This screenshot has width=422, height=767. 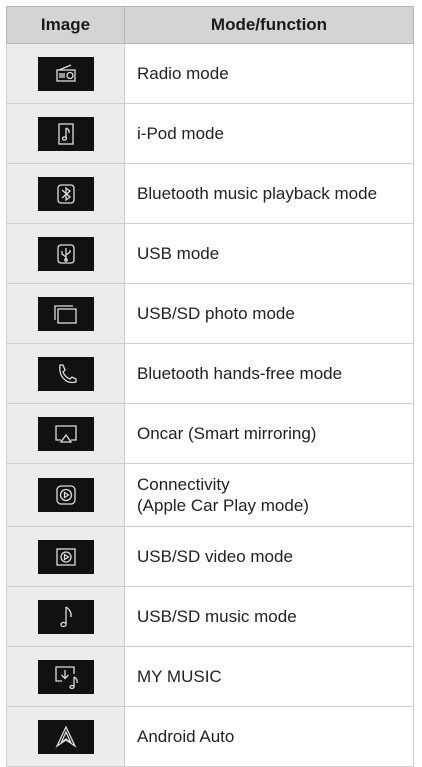 What do you see at coordinates (269, 495) in the screenshot?
I see `mode-label-multiline: Connectivity (Apple Car Play mode)` at bounding box center [269, 495].